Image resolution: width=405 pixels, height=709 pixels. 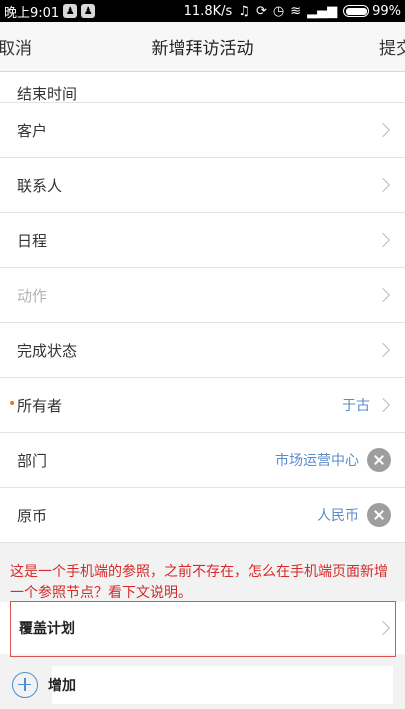 What do you see at coordinates (208, 11) in the screenshot?
I see `network-speed: 11.8K/s` at bounding box center [208, 11].